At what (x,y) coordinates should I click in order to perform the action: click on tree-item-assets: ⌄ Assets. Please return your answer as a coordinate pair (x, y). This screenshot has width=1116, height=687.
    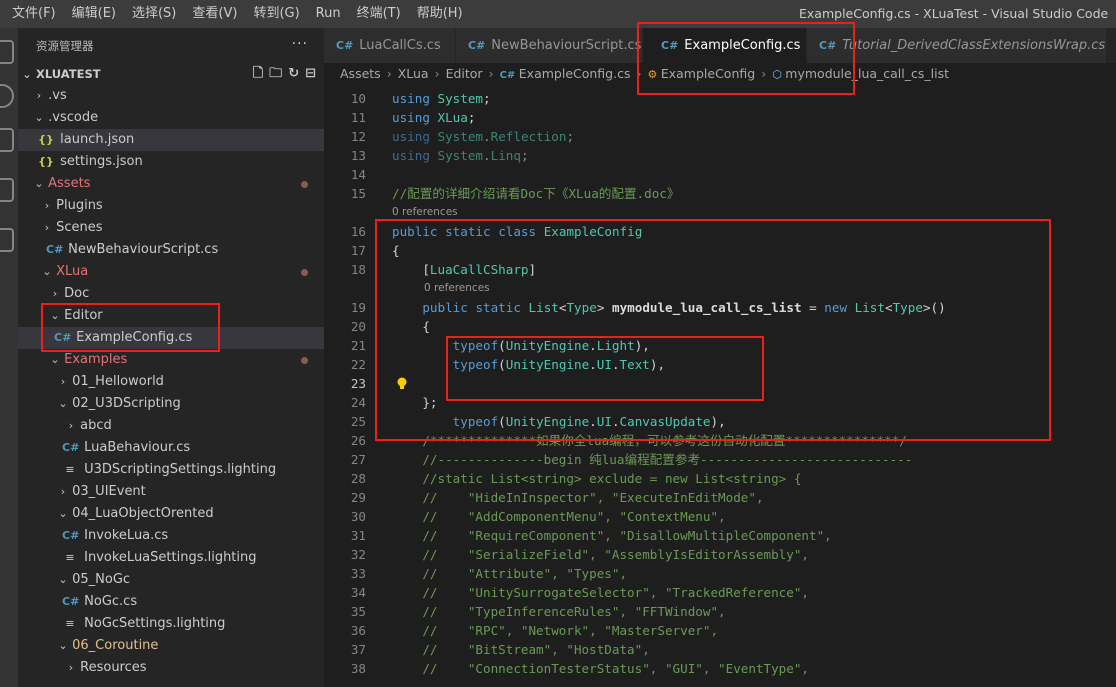
    Looking at the image, I should click on (171, 184).